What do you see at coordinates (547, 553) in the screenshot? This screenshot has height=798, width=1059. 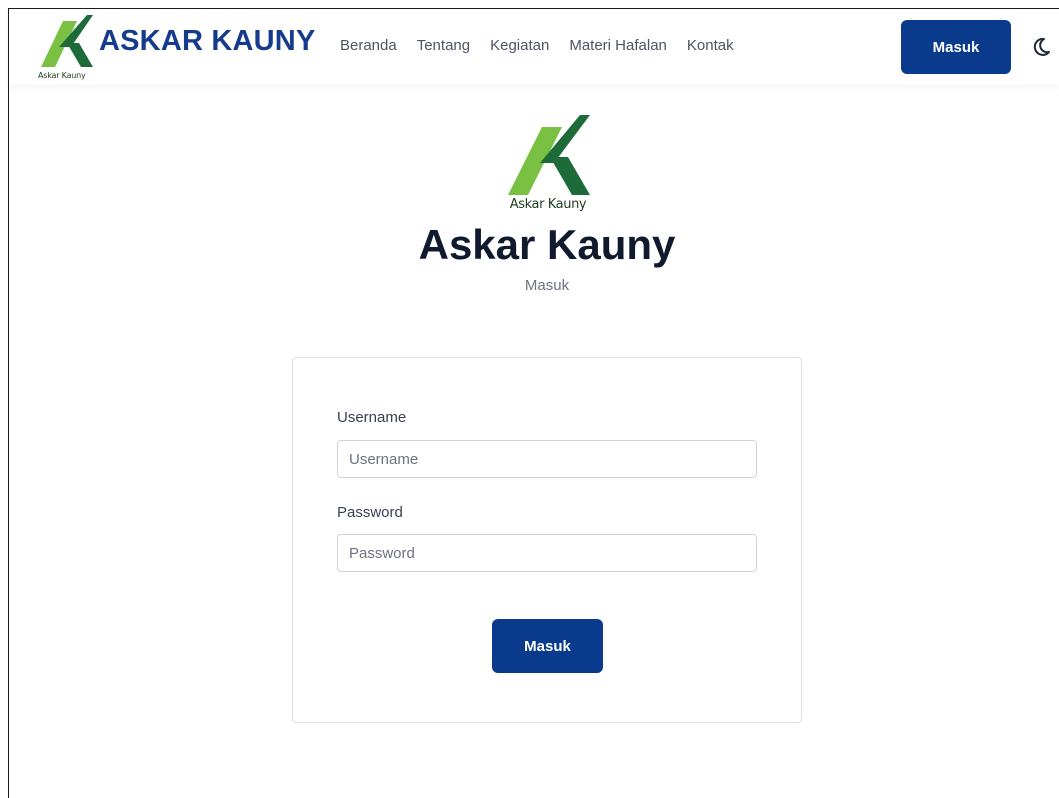 I see `password-input` at bounding box center [547, 553].